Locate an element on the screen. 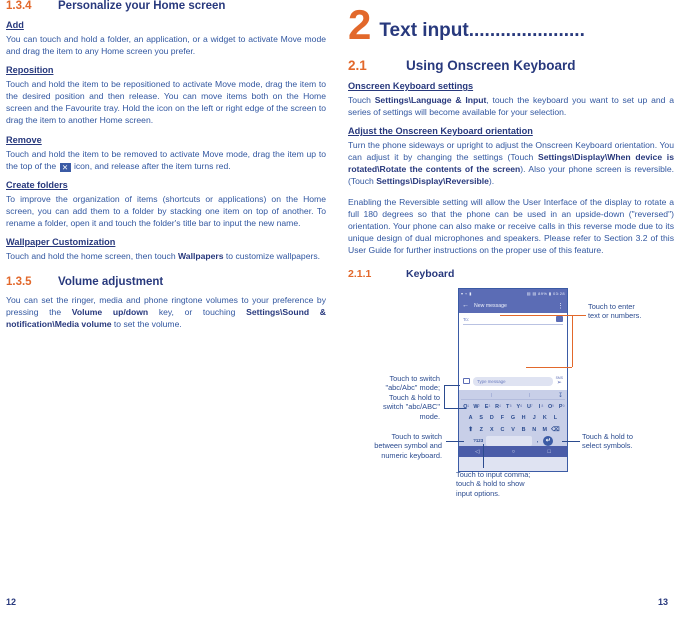 This screenshot has height=617, width=674. leader-enter-text-stub is located at coordinates (579, 316).